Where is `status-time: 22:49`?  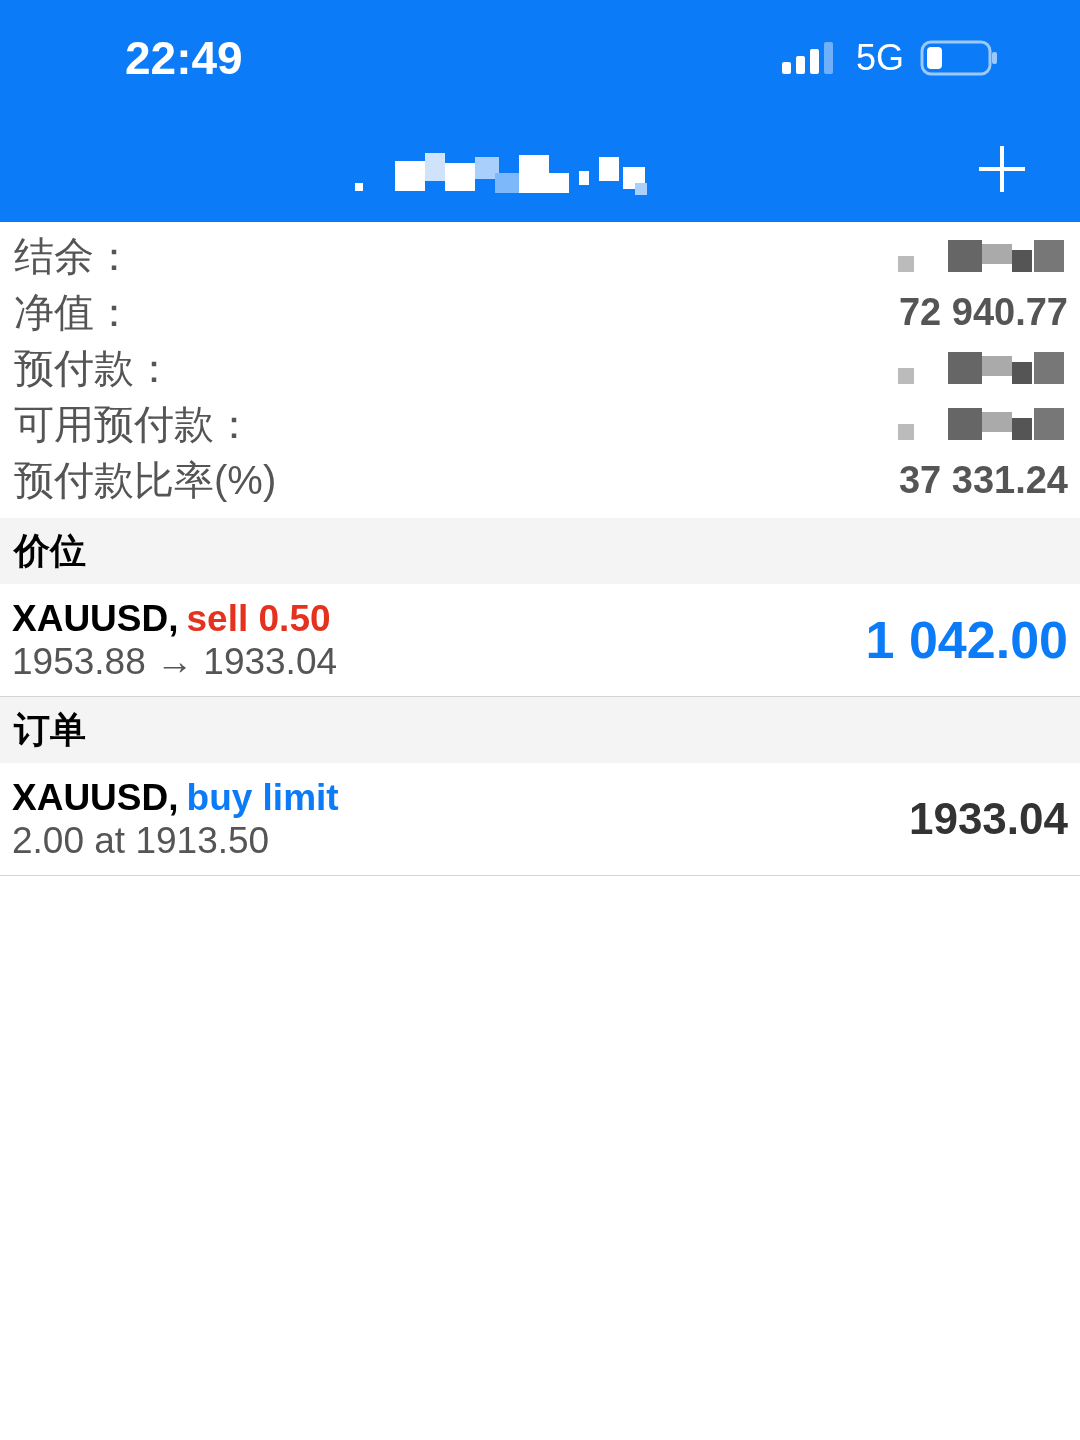
status-time: 22:49 is located at coordinates (184, 58).